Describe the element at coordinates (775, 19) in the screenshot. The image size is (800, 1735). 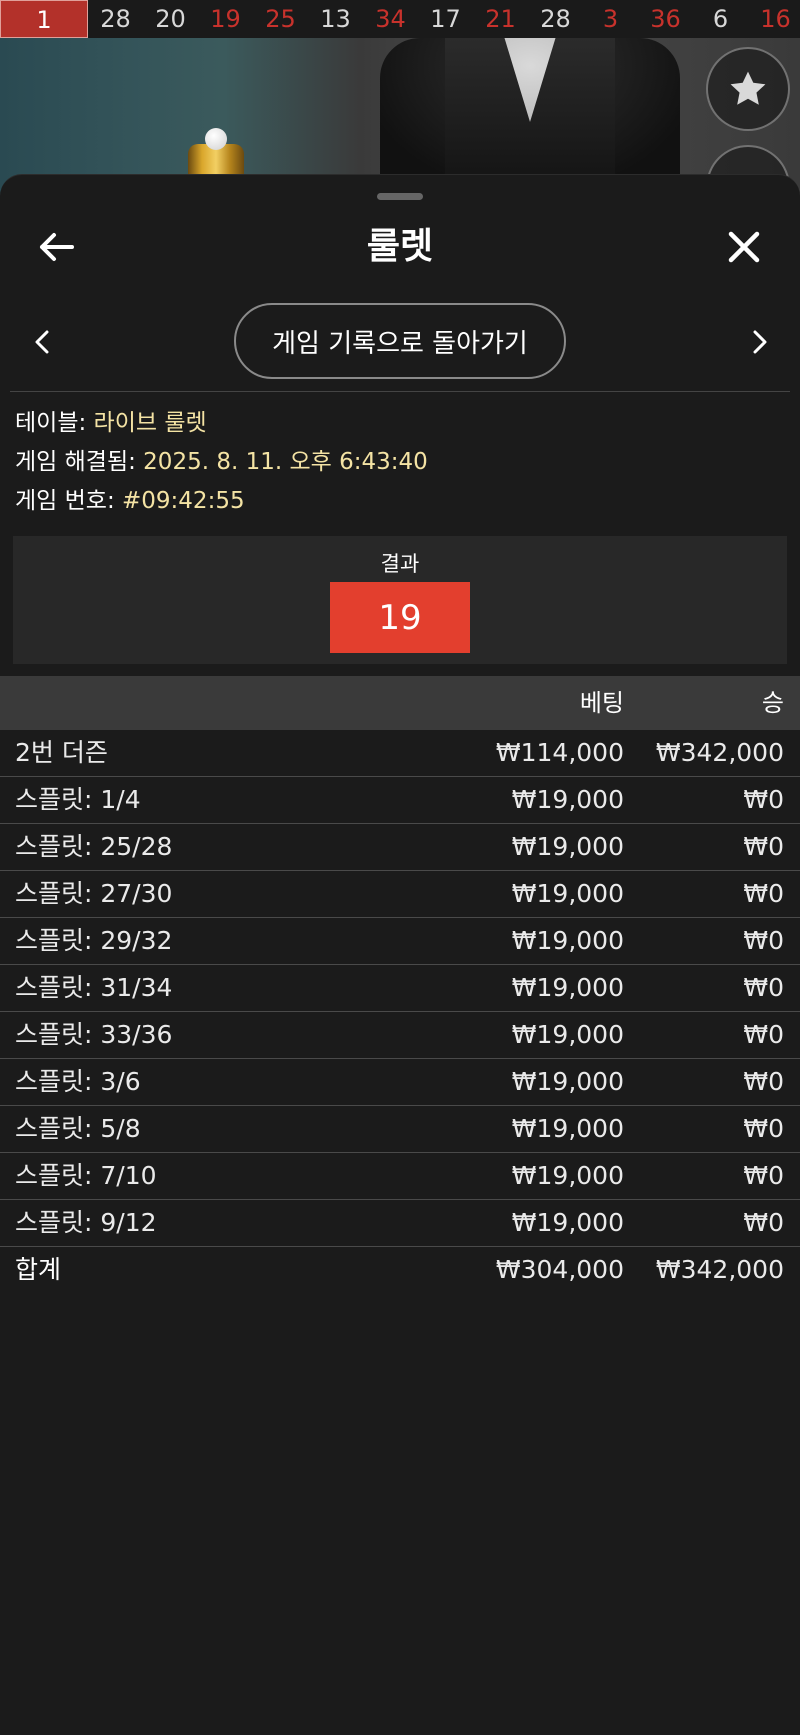
I see `history-number: 16` at that location.